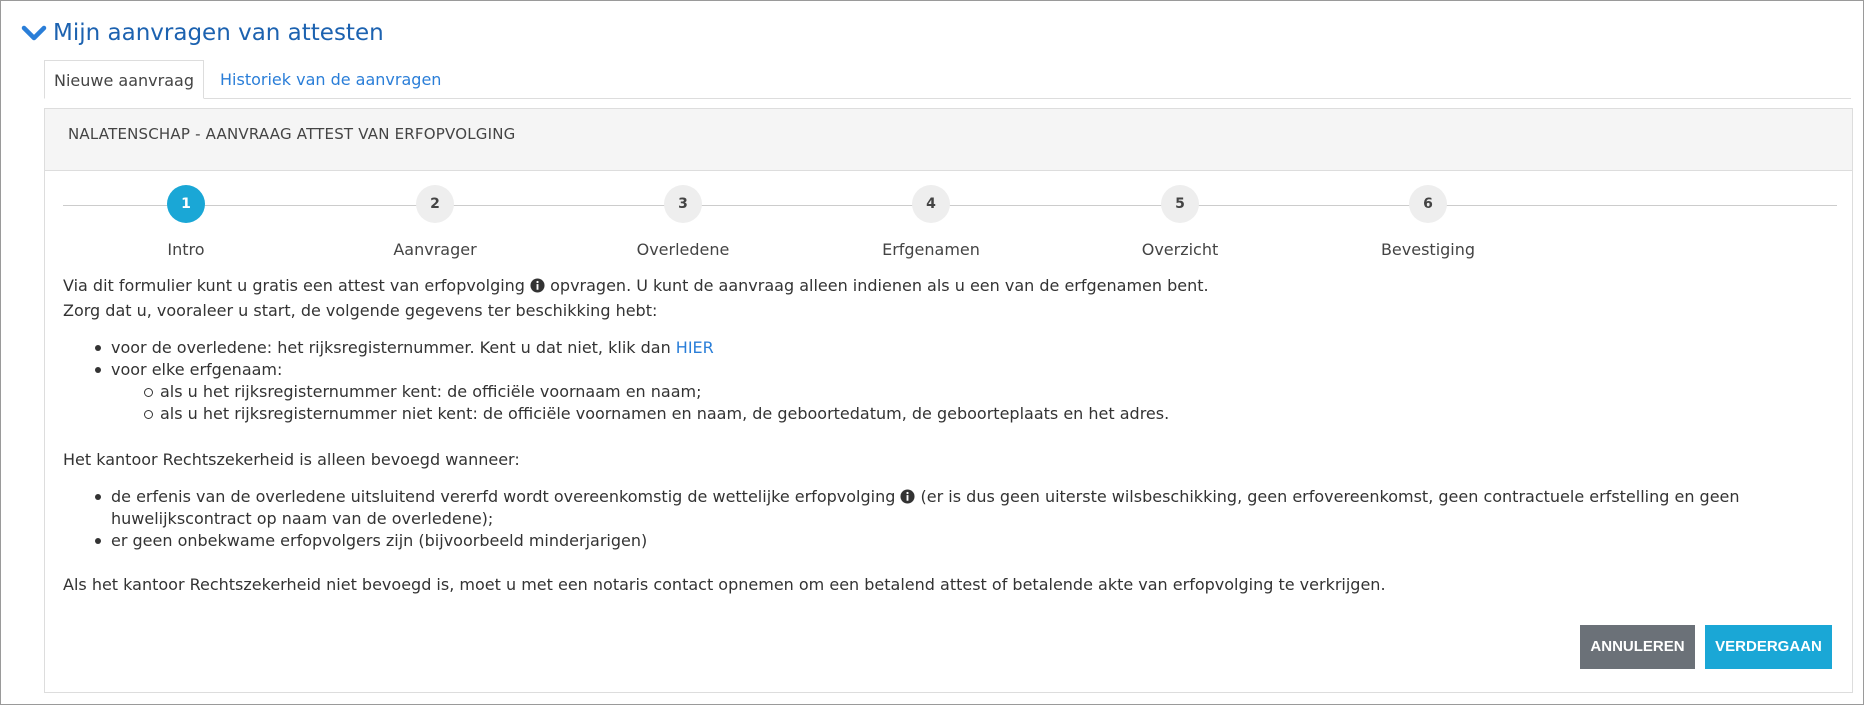 This screenshot has width=1864, height=705. Describe the element at coordinates (330, 79) in the screenshot. I see `tab-request-history: Historiek van de aanvragen` at that location.